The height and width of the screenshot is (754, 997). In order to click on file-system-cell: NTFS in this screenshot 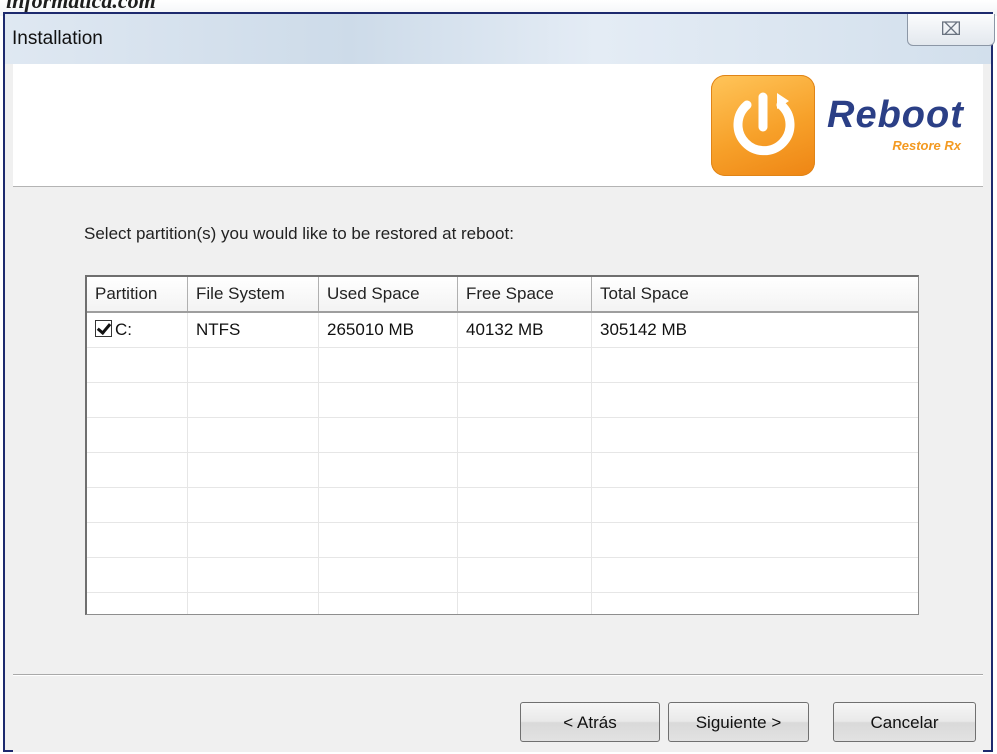, I will do `click(253, 330)`.